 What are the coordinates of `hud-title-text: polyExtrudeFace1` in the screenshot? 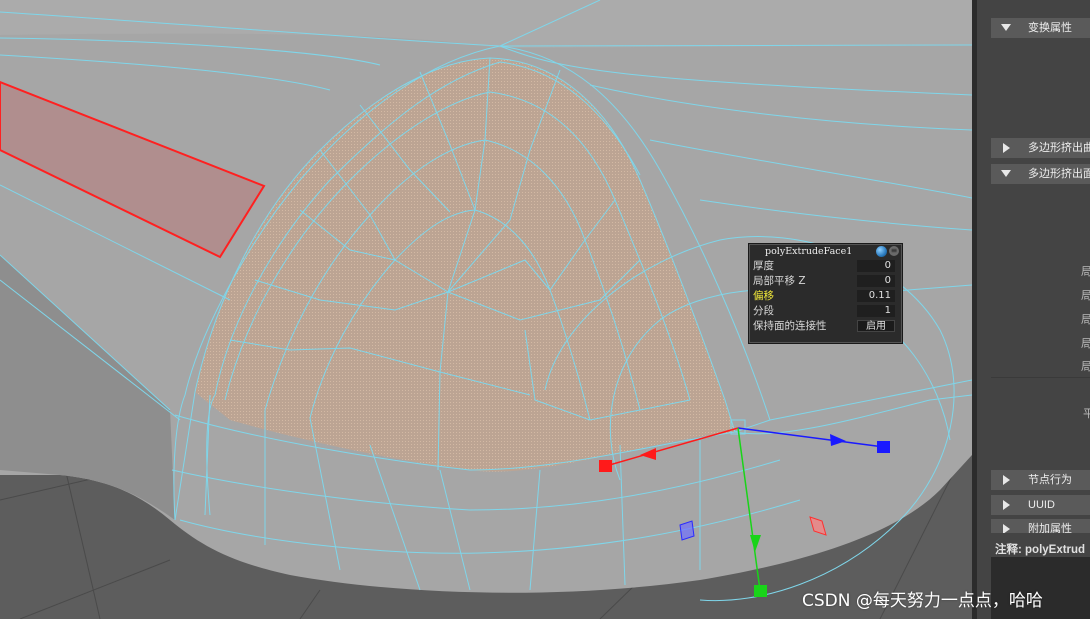 It's located at (809, 251).